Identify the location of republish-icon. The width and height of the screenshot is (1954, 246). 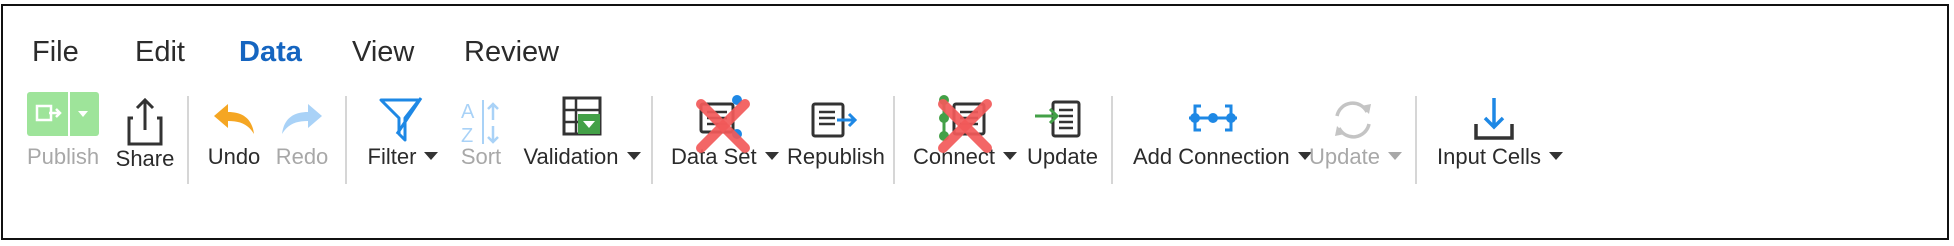
(834, 120).